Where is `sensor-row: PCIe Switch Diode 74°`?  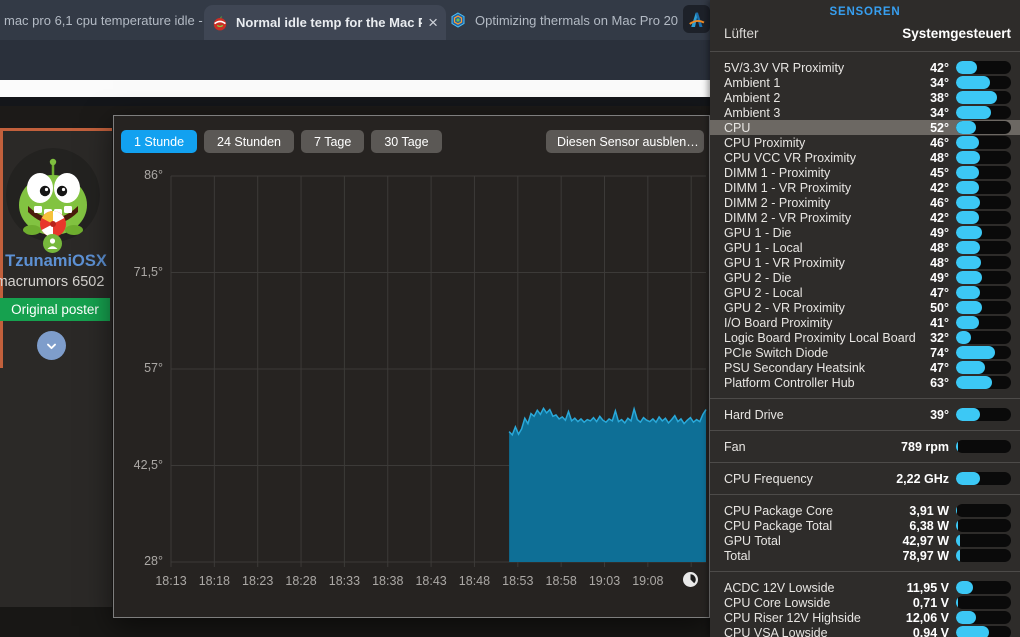
sensor-row: PCIe Switch Diode 74° is located at coordinates (865, 352).